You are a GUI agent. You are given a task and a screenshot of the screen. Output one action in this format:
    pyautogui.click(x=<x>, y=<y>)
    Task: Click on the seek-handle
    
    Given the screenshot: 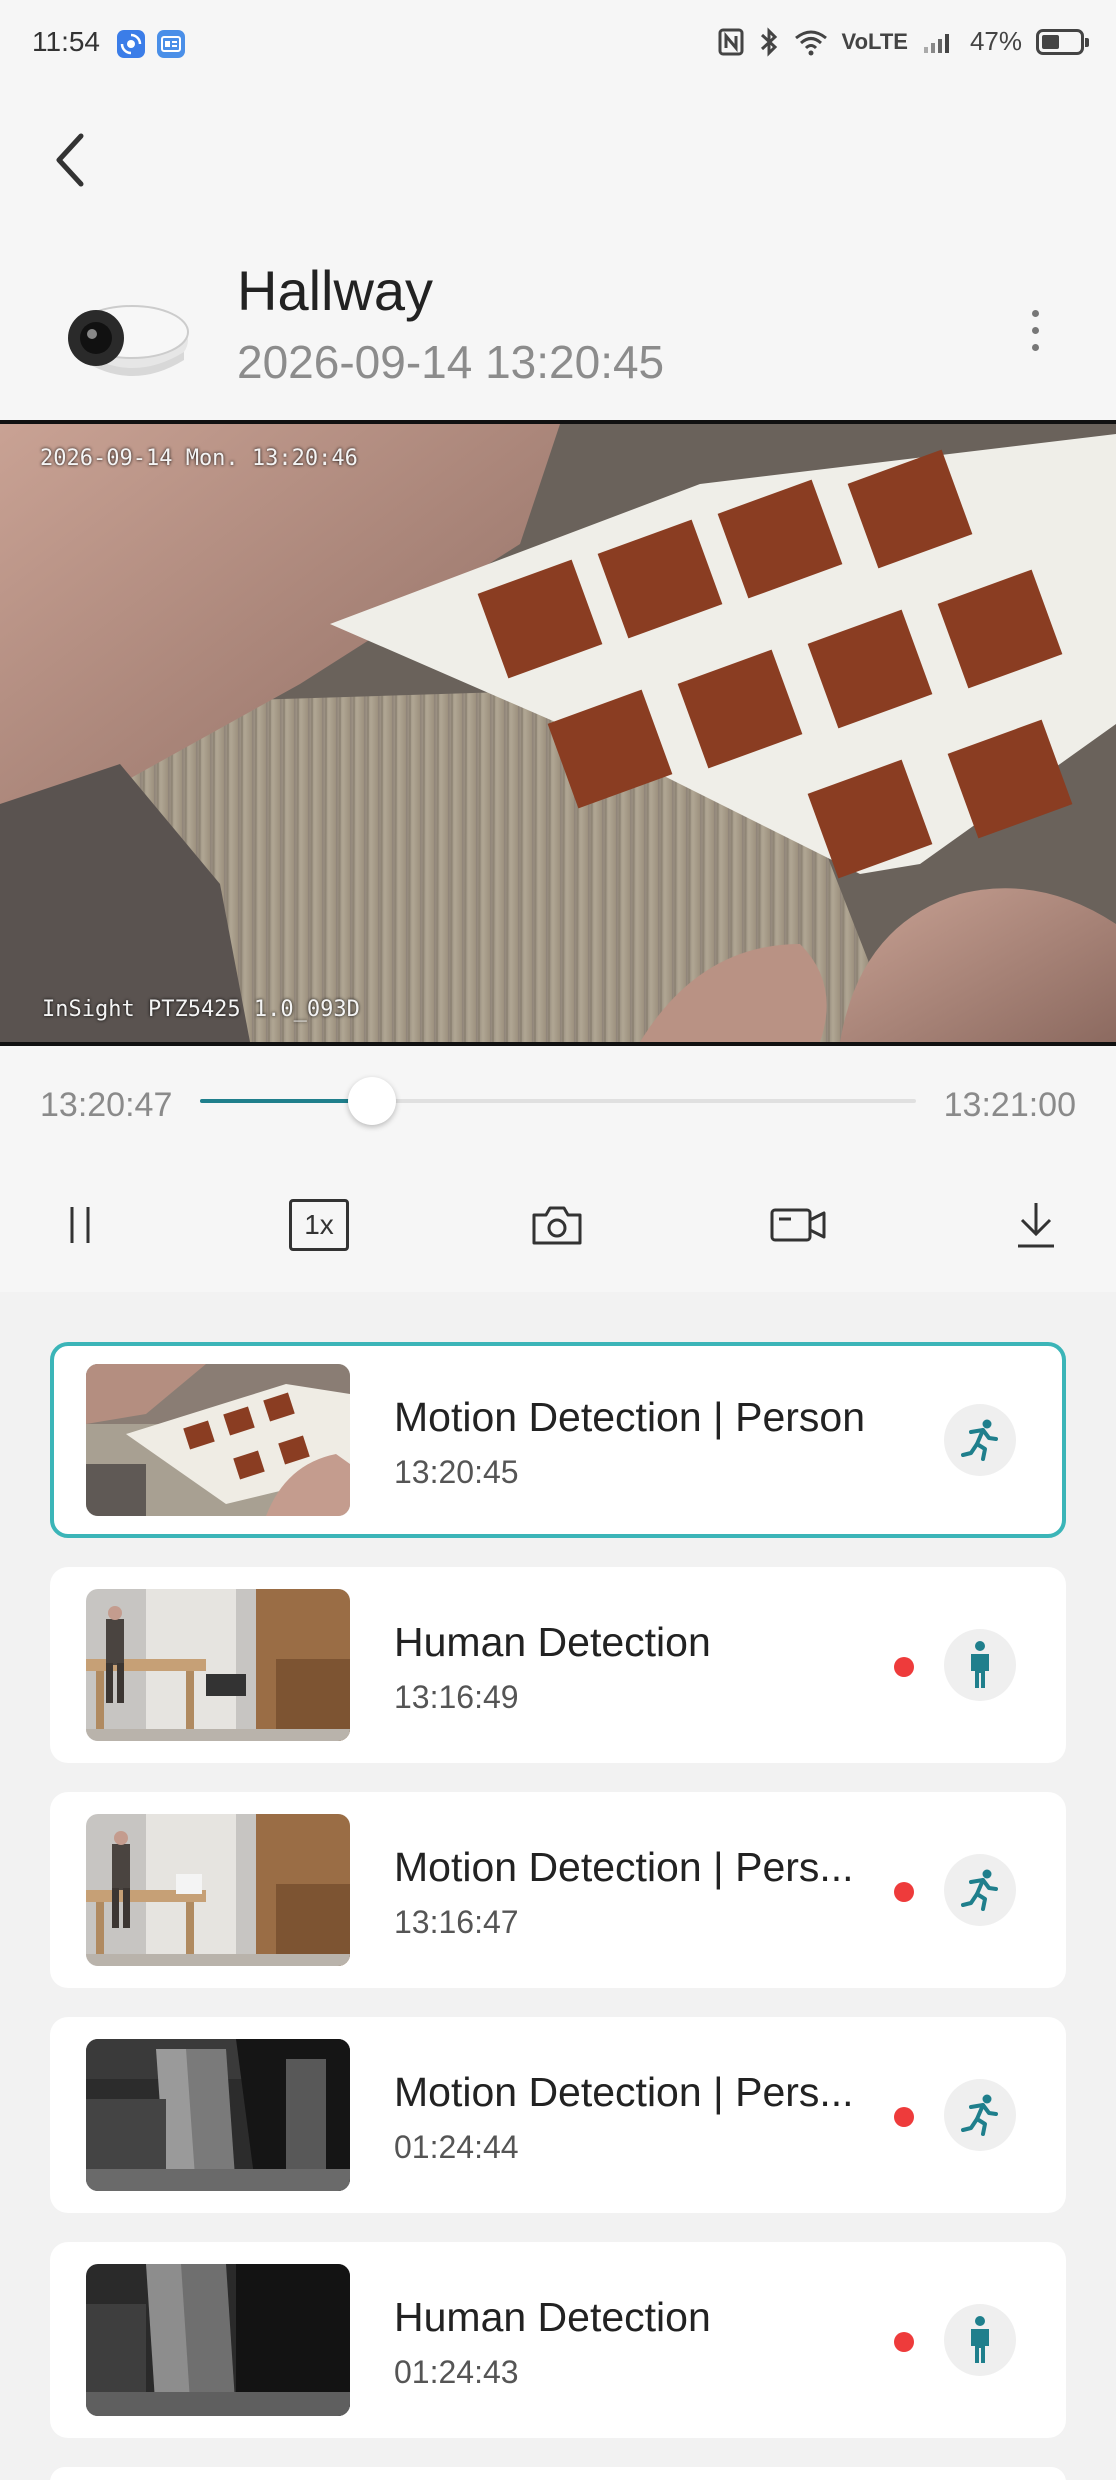 What is the action you would take?
    pyautogui.click(x=371, y=1101)
    